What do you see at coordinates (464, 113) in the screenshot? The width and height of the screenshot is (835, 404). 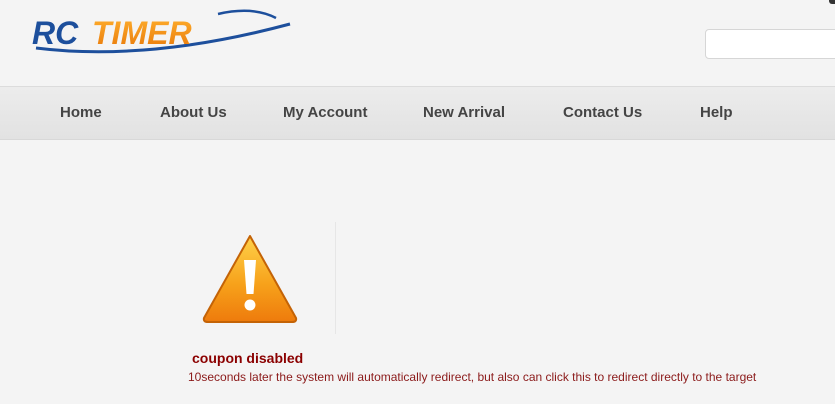 I see `nav-new-arrival: New Arrival` at bounding box center [464, 113].